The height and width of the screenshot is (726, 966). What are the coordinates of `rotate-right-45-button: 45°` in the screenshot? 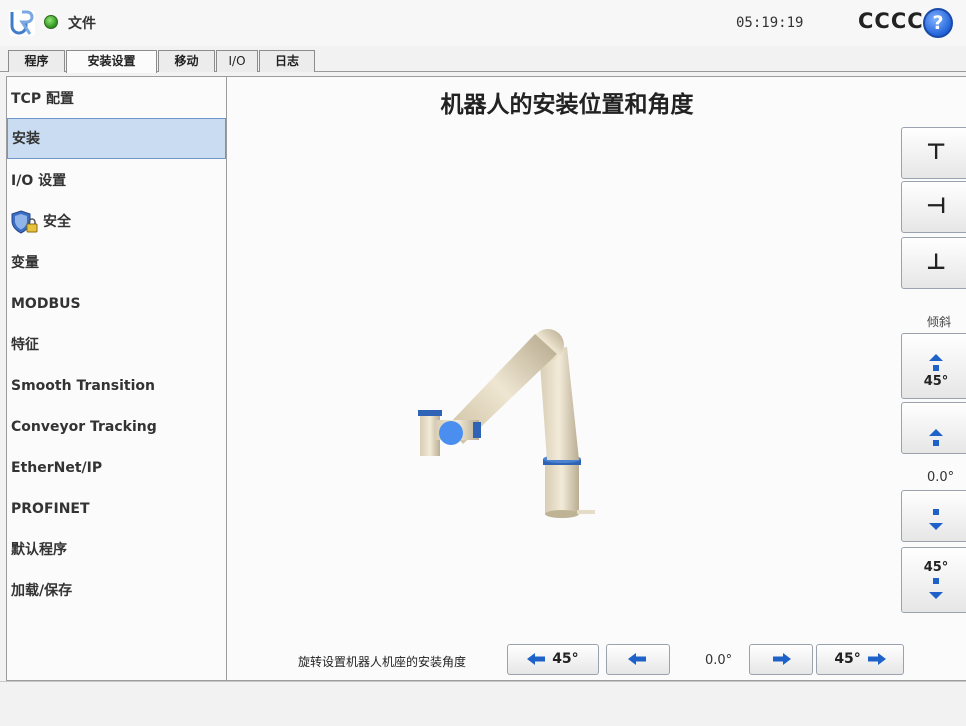 It's located at (860, 659).